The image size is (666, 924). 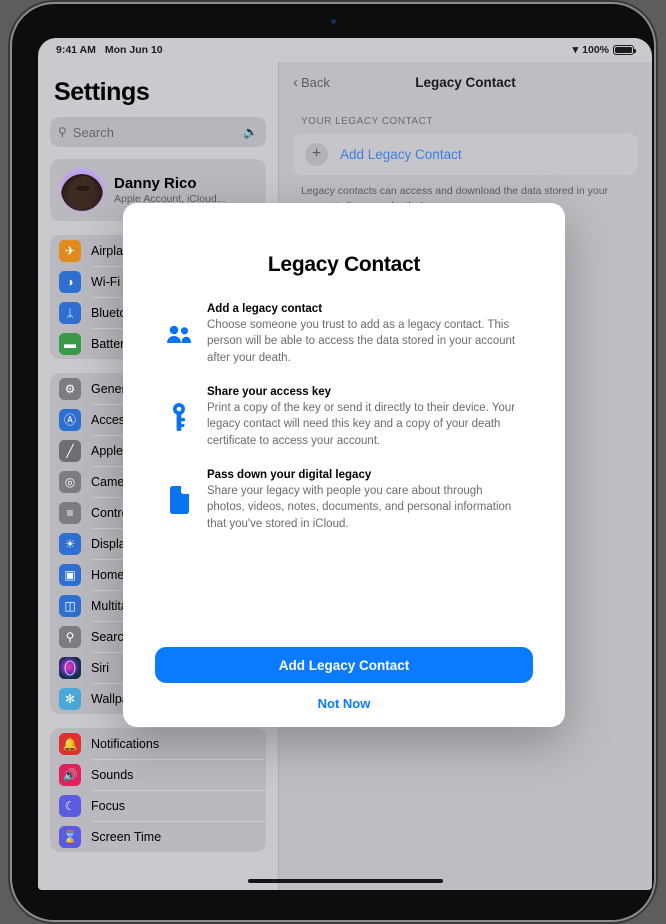 What do you see at coordinates (158, 132) in the screenshot?
I see `search-input: ⚲ Search 🔈` at bounding box center [158, 132].